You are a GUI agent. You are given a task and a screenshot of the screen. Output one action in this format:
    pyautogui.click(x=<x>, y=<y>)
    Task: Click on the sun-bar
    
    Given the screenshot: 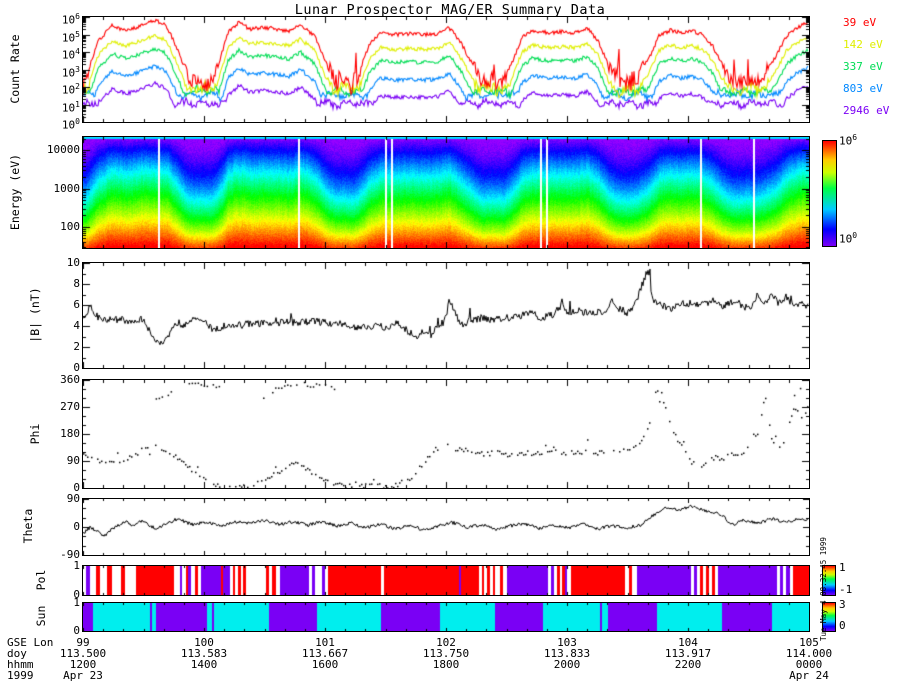 What is the action you would take?
    pyautogui.click(x=446, y=617)
    